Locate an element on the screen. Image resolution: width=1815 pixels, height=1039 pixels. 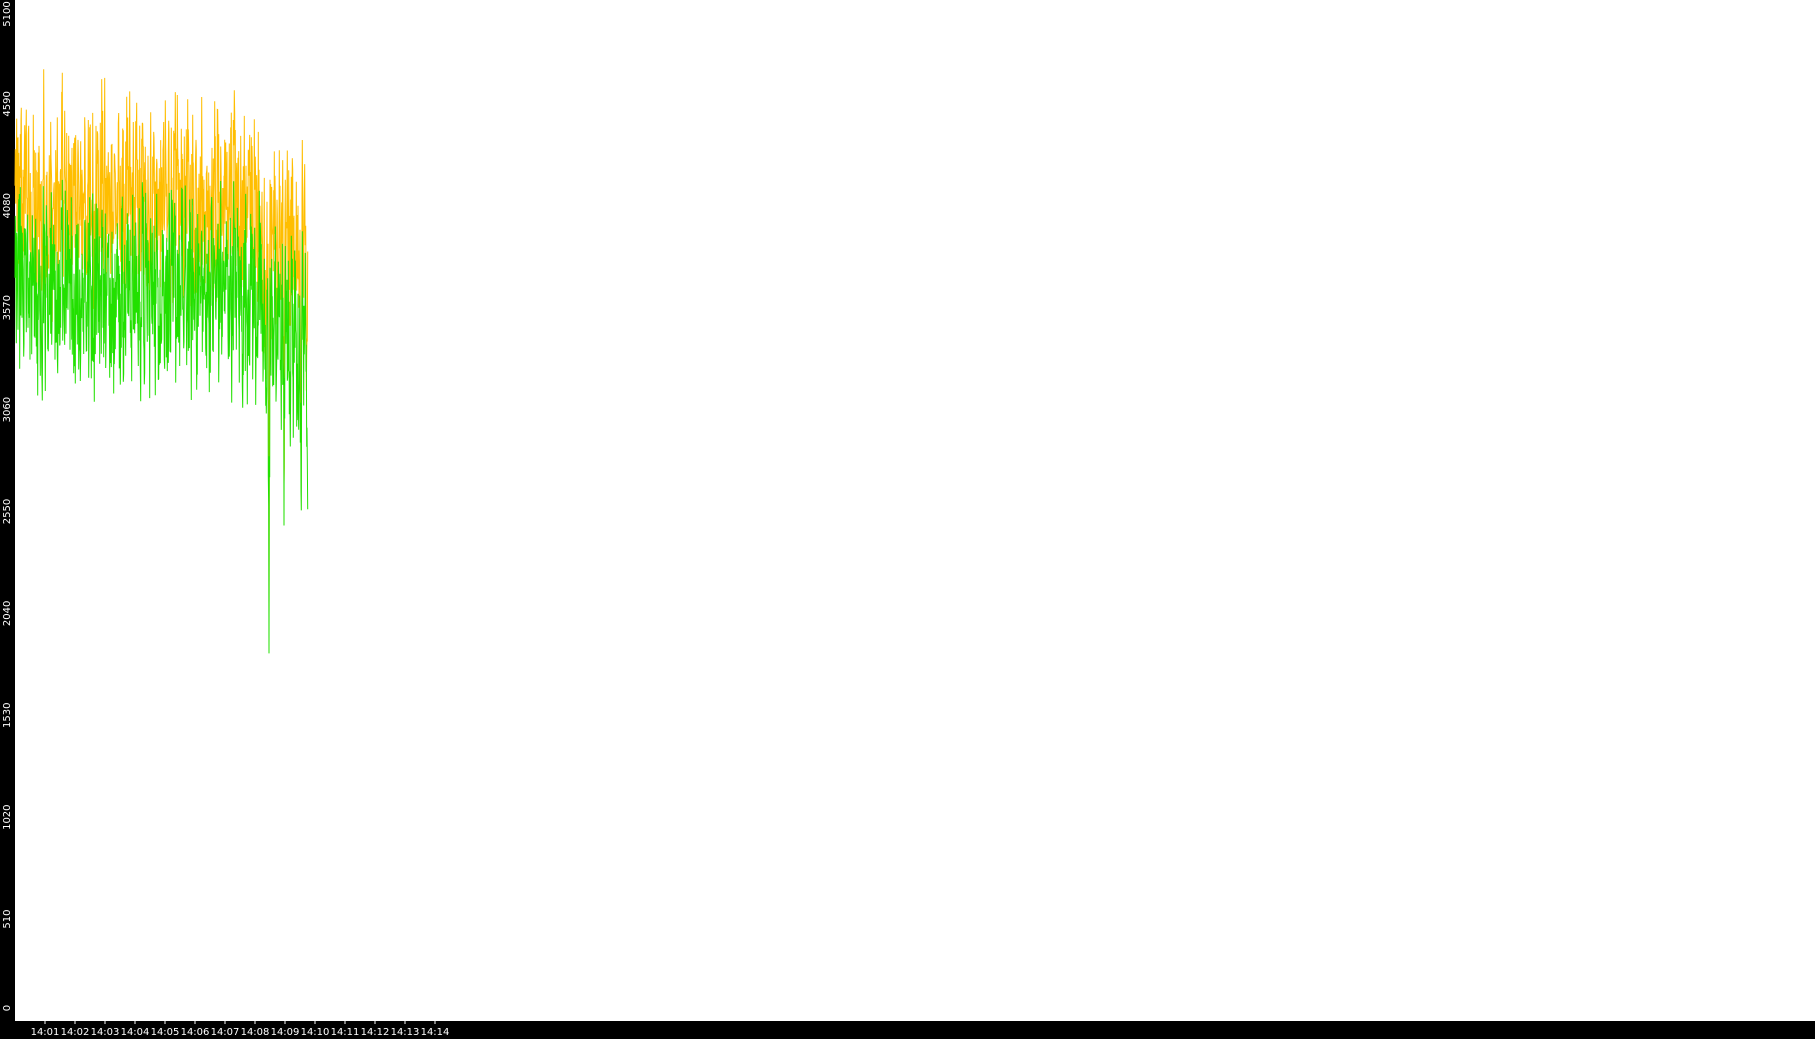
x-tick-label: 14:13 is located at coordinates (405, 1032).